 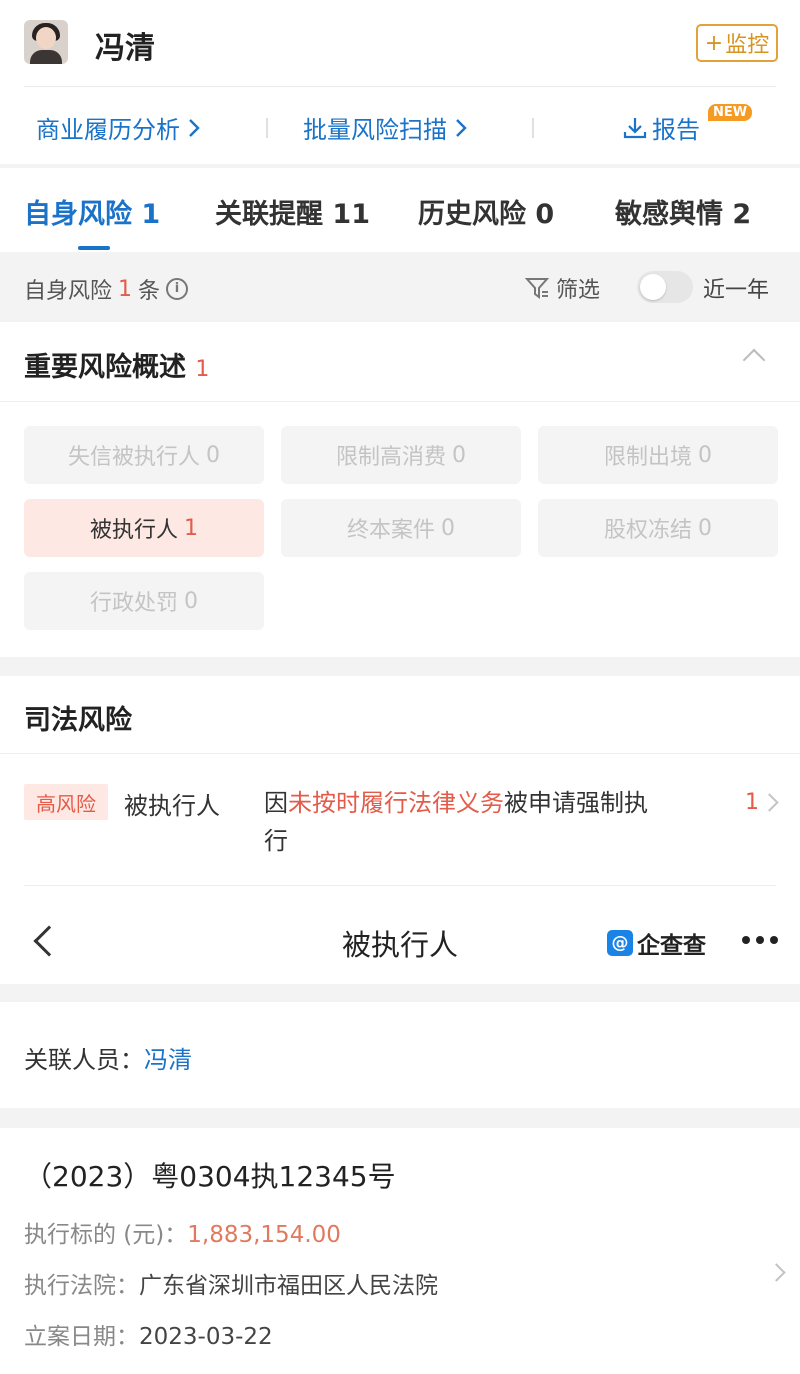 I want to click on case-court-row: 执行法院：广东省深圳市福田区人民法院, so click(x=231, y=1283).